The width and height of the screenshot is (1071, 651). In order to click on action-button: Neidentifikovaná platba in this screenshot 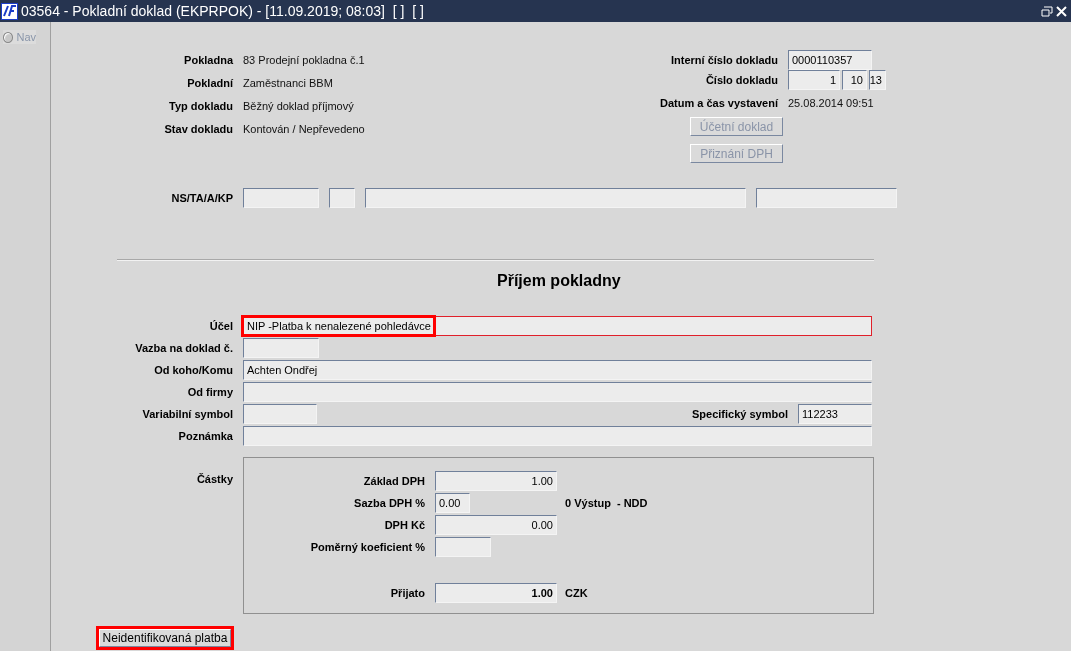, I will do `click(165, 638)`.